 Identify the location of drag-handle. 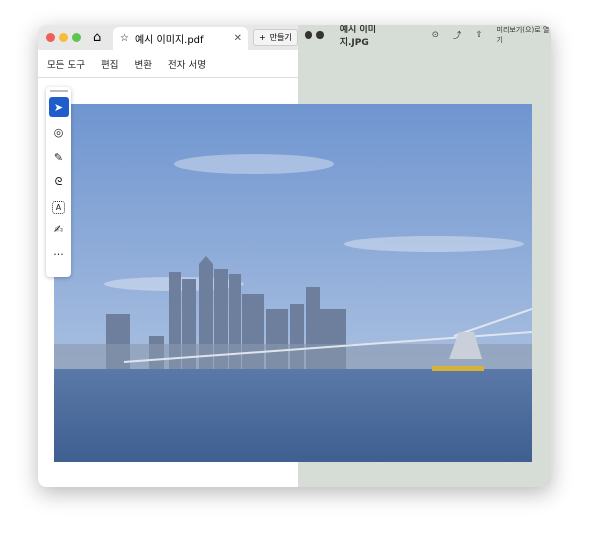
(58, 91).